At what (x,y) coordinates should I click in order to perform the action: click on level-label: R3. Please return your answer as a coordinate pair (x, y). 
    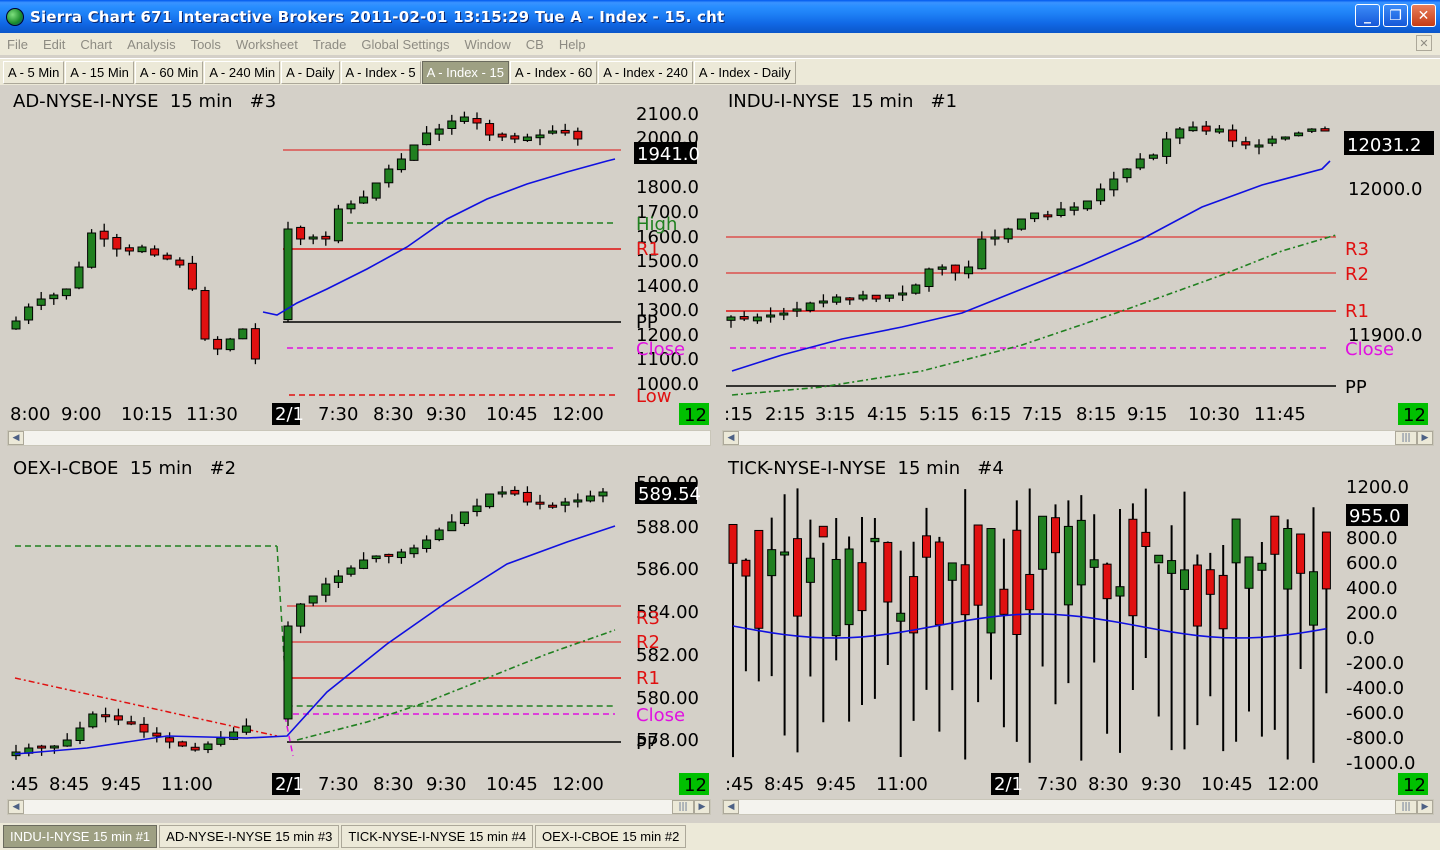
    Looking at the image, I should click on (1357, 249).